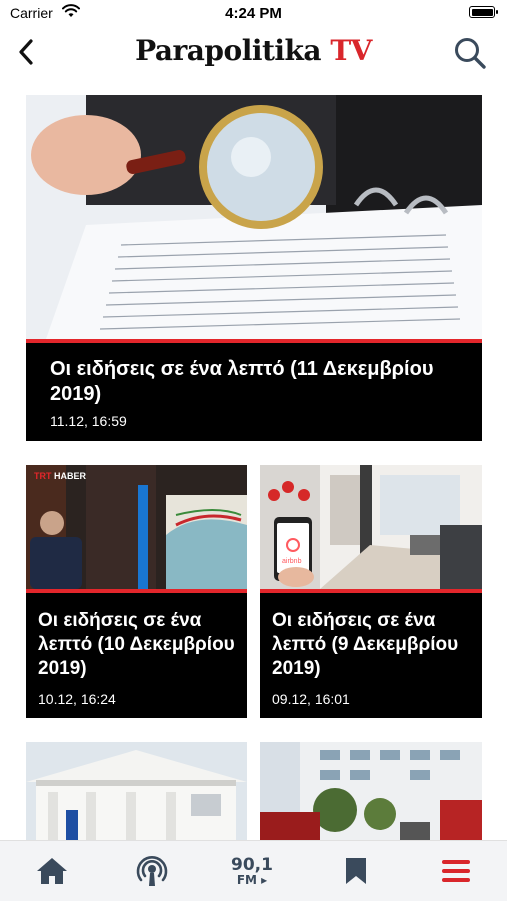 This screenshot has width=507, height=901. I want to click on article-thumbnail: airbnb, so click(371, 529).